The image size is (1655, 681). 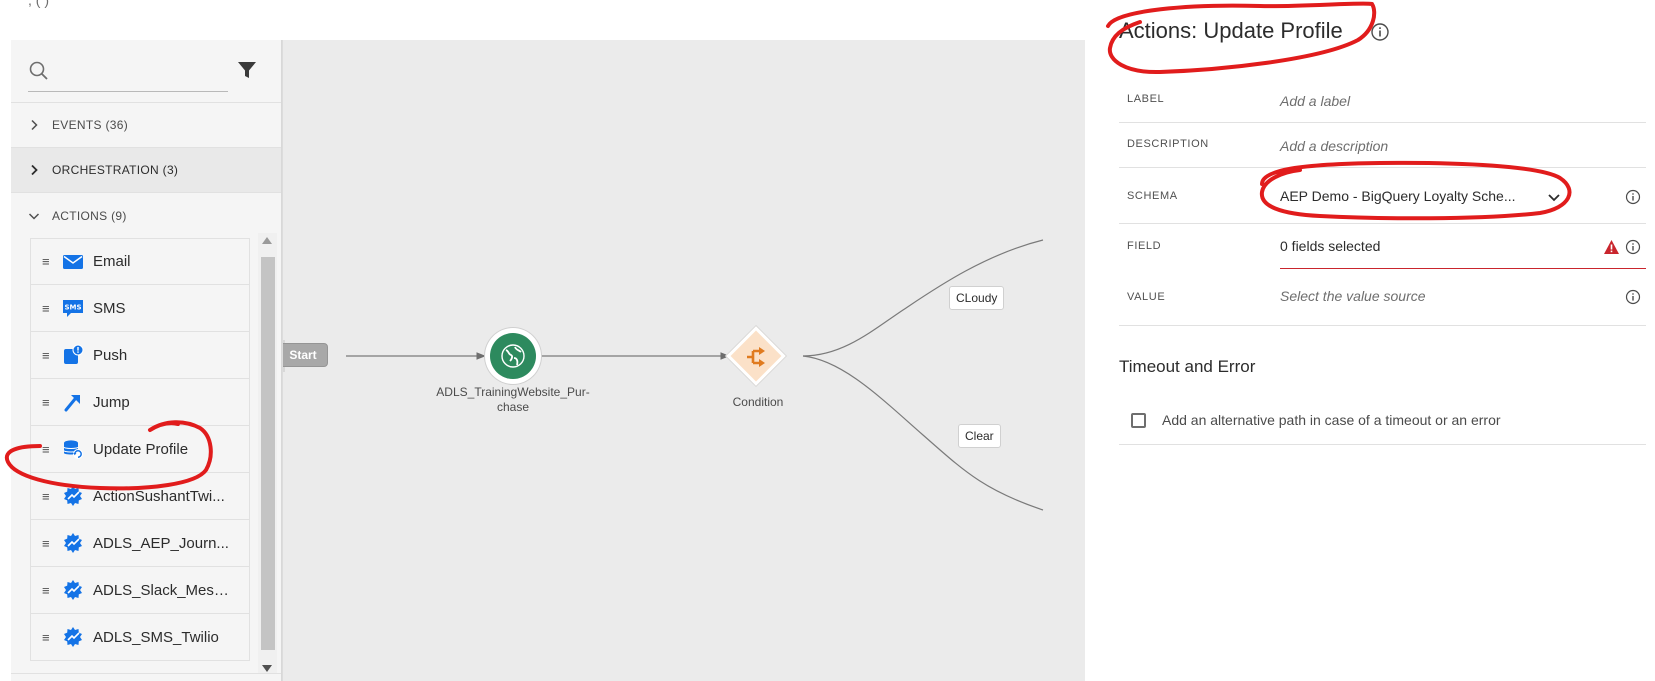 I want to click on path-label-text: CLoudy, so click(x=977, y=298).